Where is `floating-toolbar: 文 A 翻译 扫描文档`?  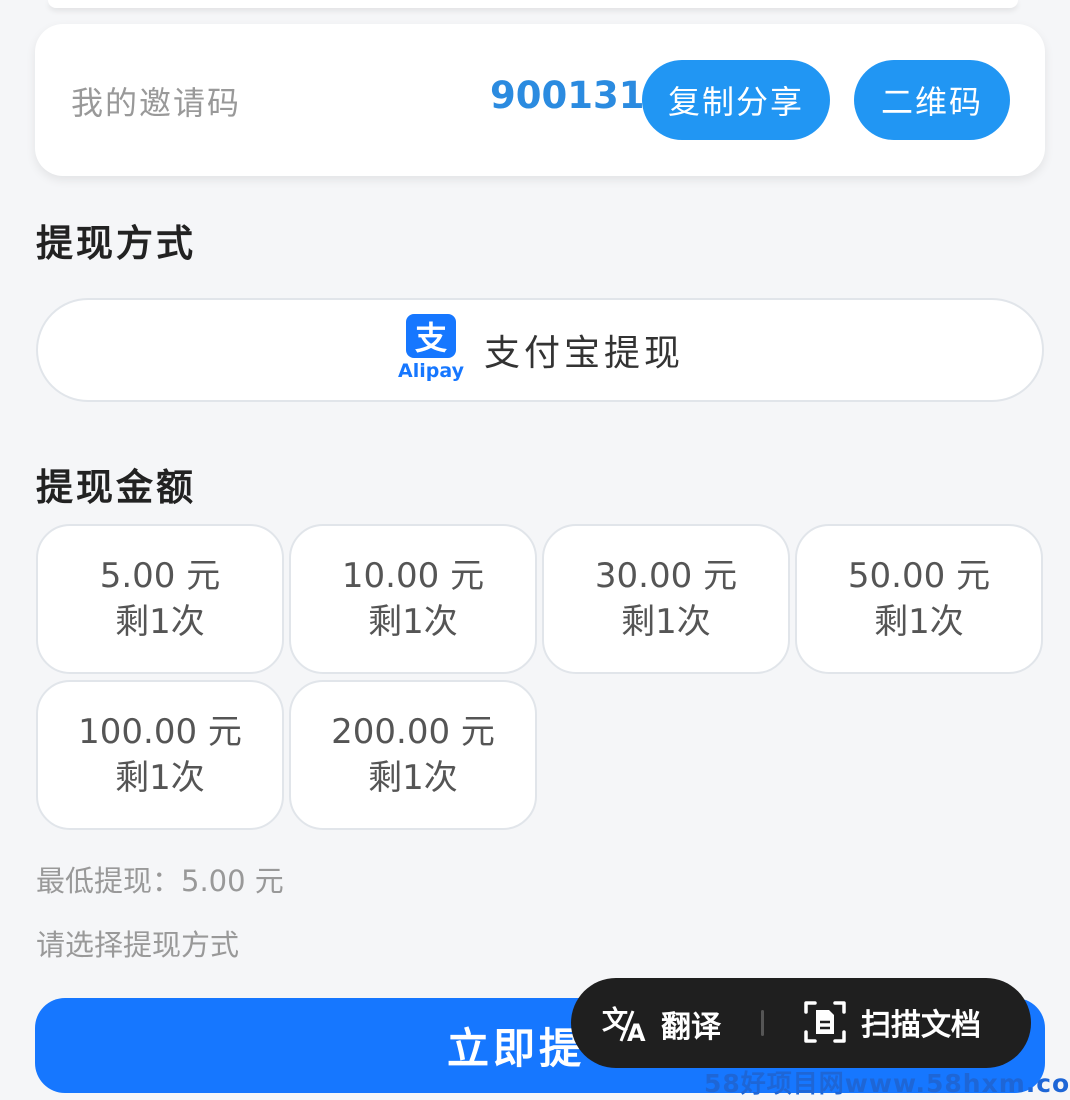
floating-toolbar: 文 A 翻译 扫描文档 is located at coordinates (801, 1023).